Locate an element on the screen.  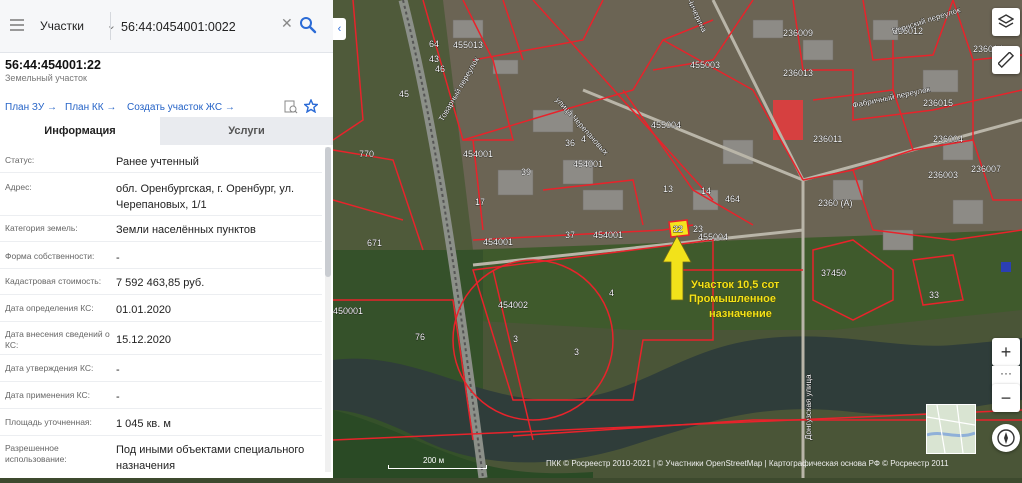
parcel-label: 46 is located at coordinates (440, 69).